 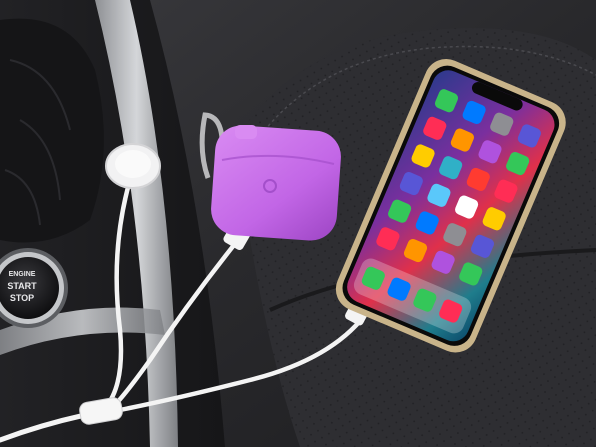 I want to click on airpods-silicone-case, so click(x=270, y=176).